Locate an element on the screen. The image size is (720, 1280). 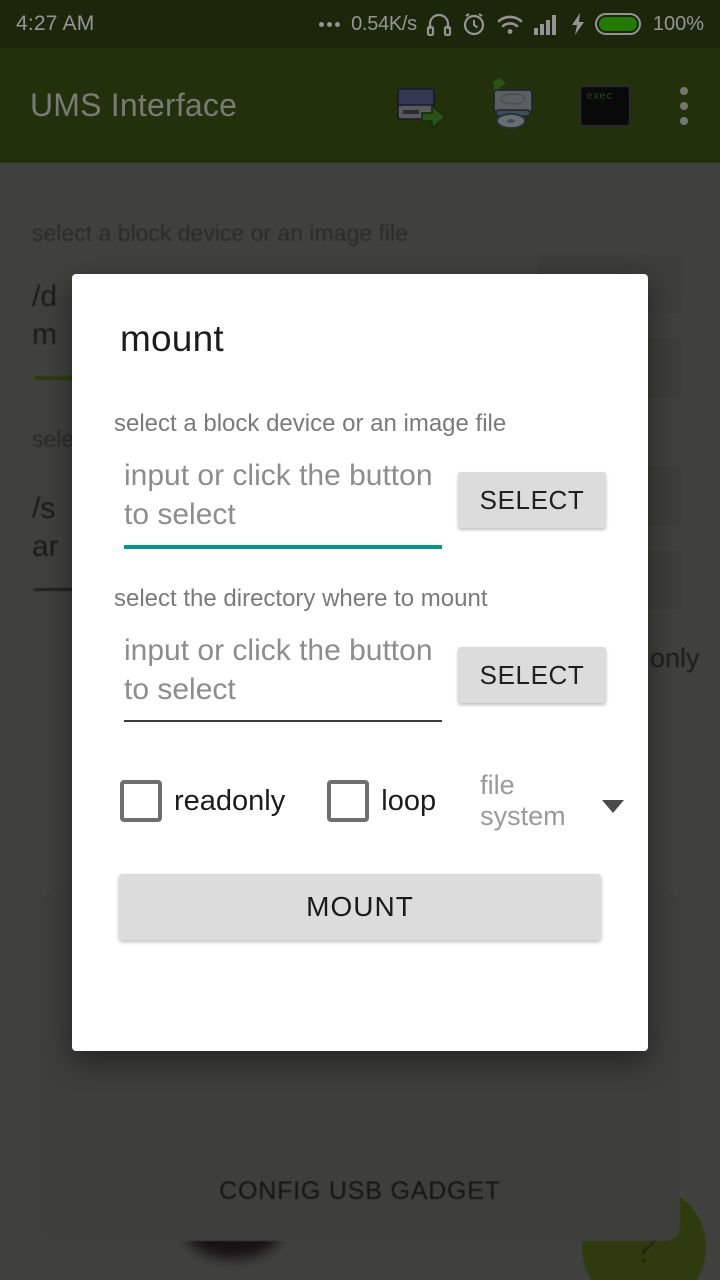
device-input-underline is located at coordinates (283, 547).